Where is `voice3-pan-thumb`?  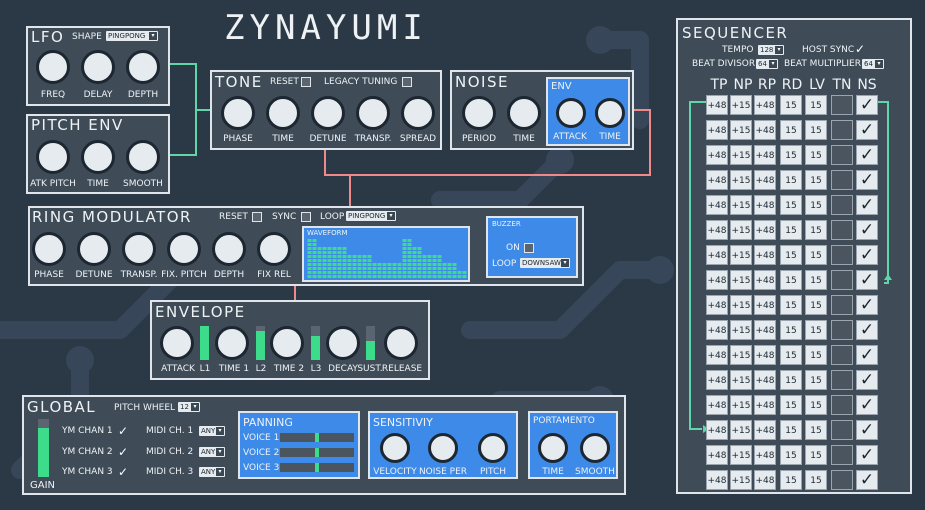
voice3-pan-thumb is located at coordinates (317, 467).